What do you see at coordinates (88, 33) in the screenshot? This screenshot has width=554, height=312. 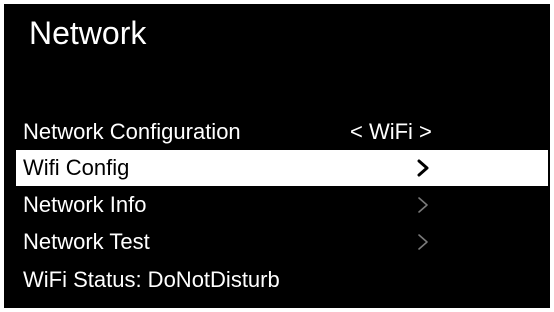 I see `page-title: Network` at bounding box center [88, 33].